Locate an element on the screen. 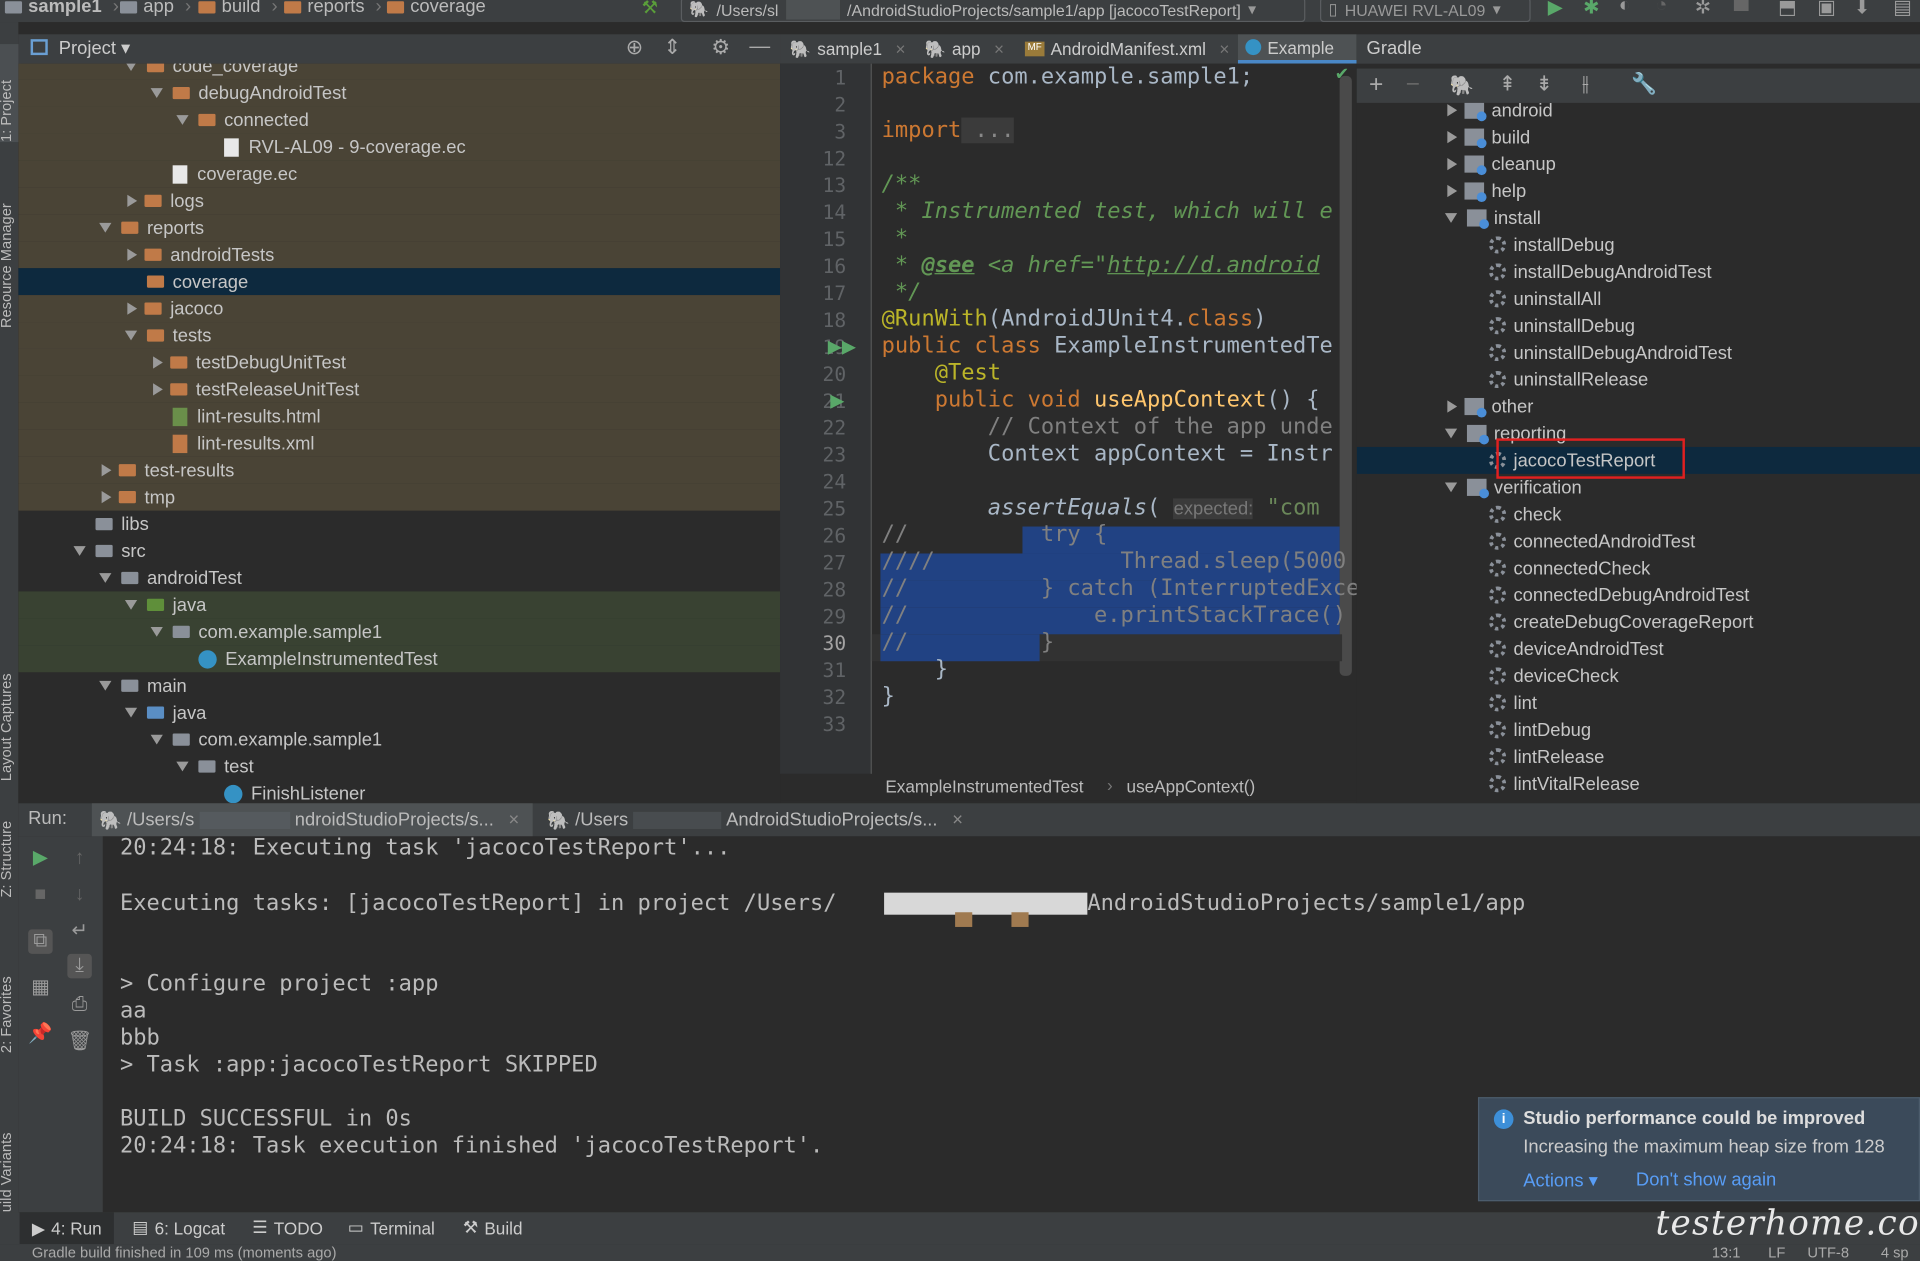 This screenshot has width=1920, height=1261. gradle-task: createDebugCoverageReport is located at coordinates (1638, 622).